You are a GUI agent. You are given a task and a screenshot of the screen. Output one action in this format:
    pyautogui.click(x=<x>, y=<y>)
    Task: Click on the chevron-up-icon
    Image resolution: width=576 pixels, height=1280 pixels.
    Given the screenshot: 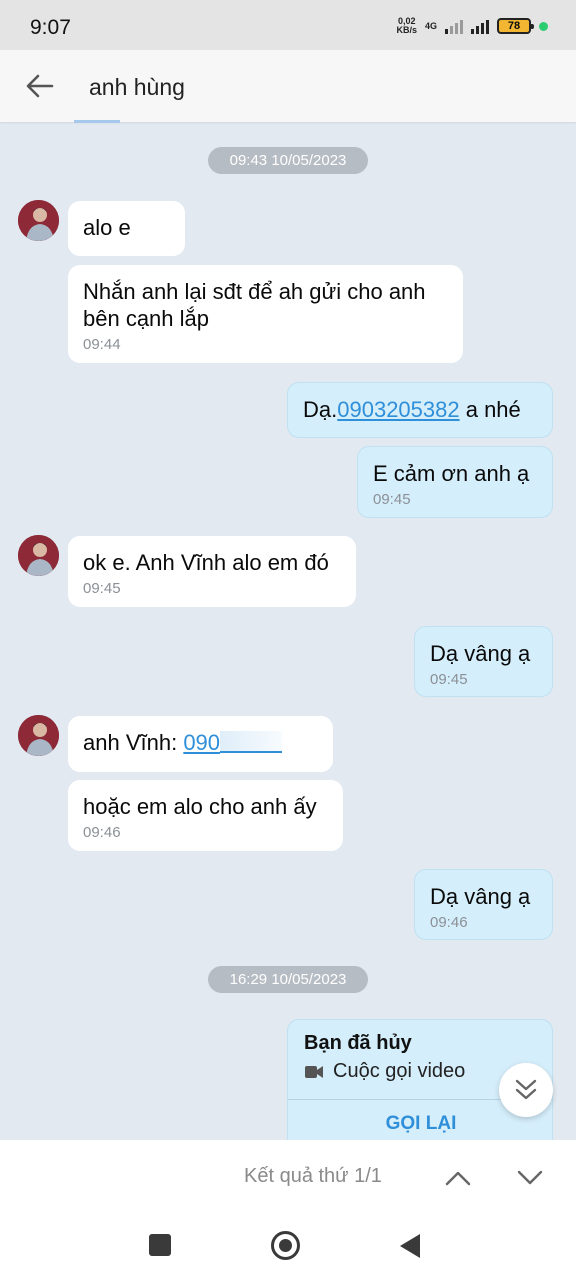 What is the action you would take?
    pyautogui.click(x=458, y=1178)
    